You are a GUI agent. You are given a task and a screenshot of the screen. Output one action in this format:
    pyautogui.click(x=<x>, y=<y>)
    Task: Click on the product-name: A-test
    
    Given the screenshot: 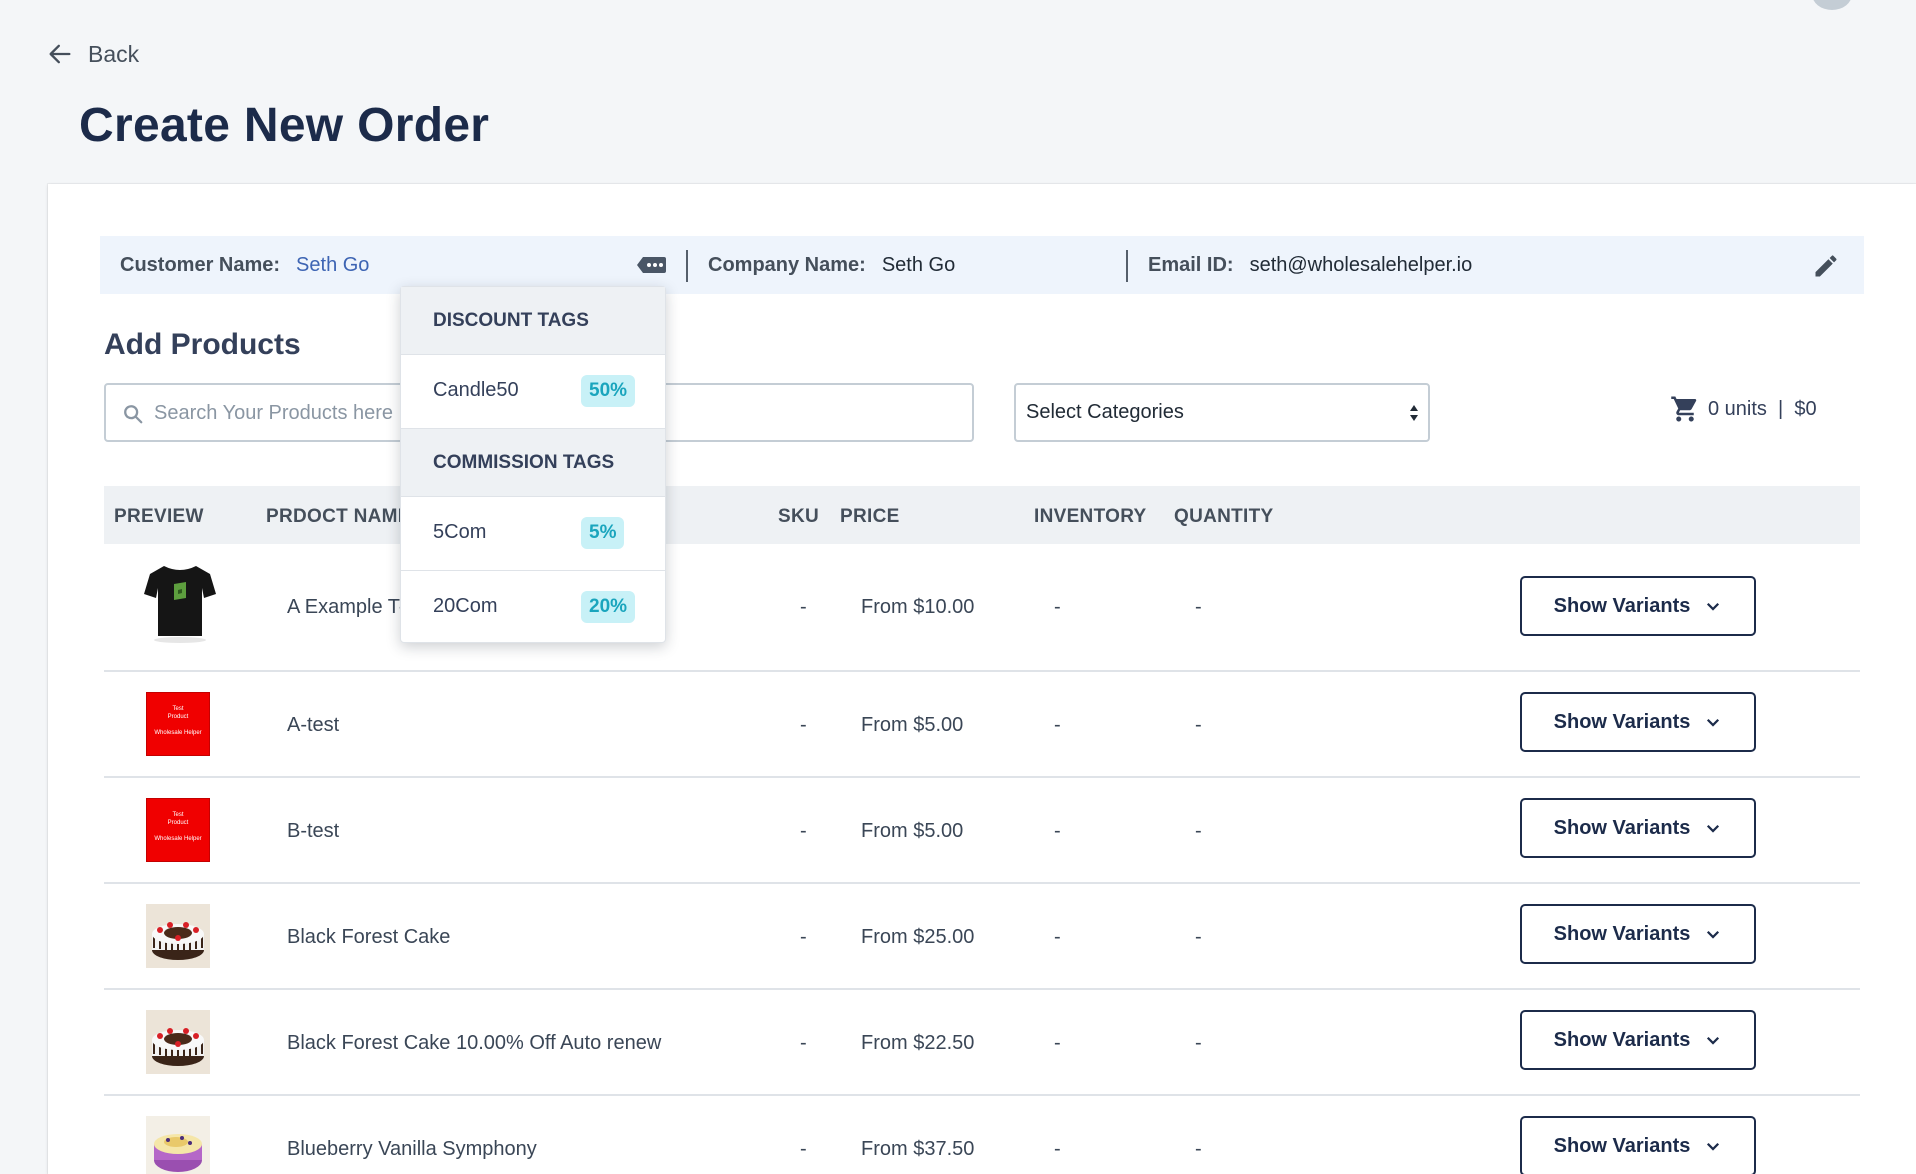 What is the action you would take?
    pyautogui.click(x=313, y=725)
    